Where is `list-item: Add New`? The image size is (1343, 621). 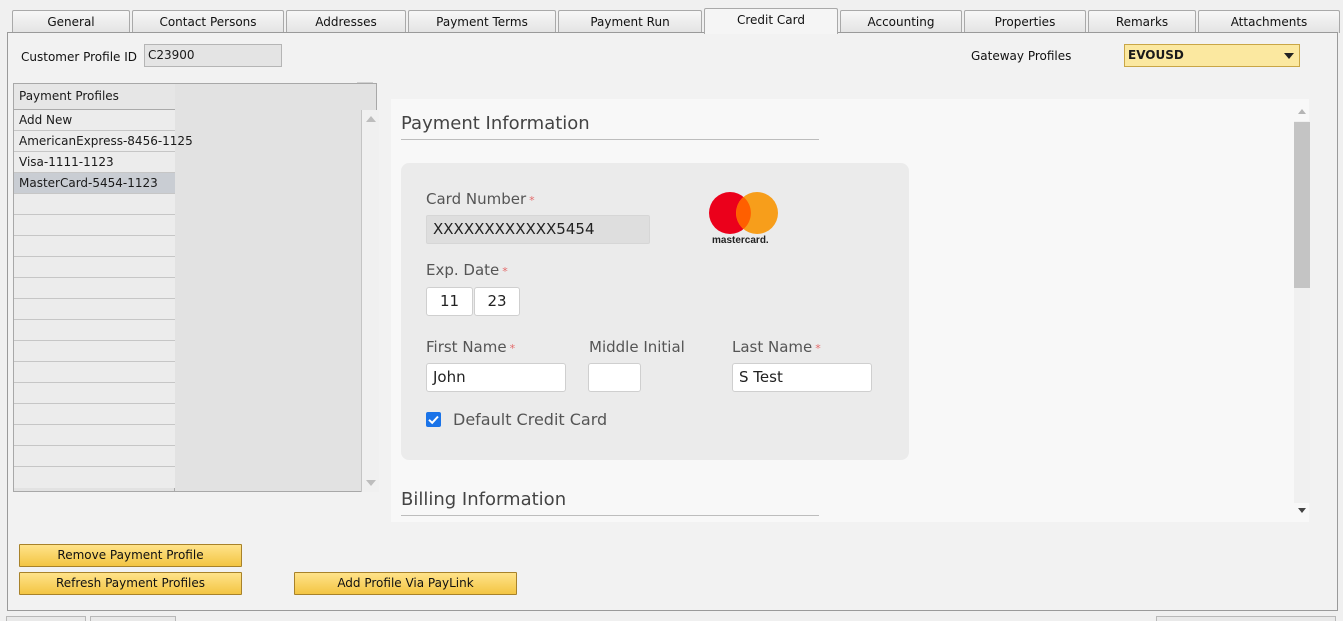 list-item: Add New is located at coordinates (94, 120).